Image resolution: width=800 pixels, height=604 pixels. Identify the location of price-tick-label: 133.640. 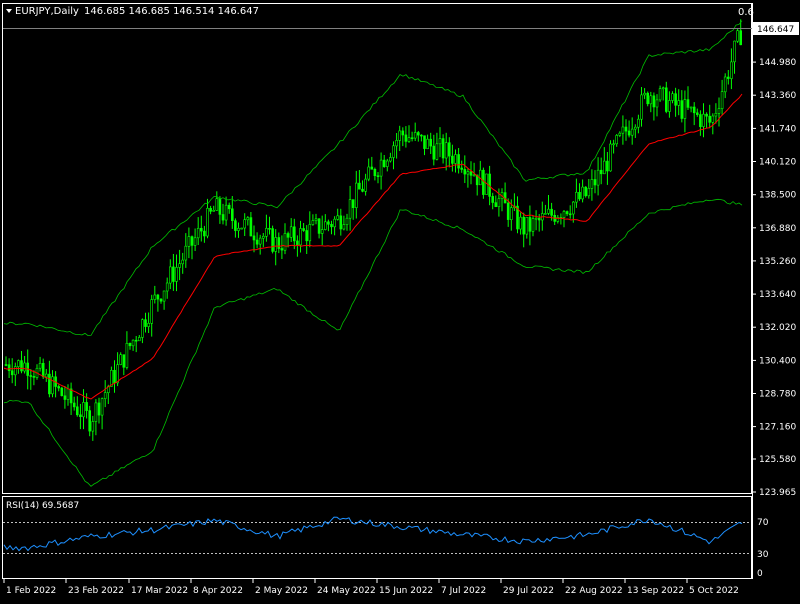
(777, 295).